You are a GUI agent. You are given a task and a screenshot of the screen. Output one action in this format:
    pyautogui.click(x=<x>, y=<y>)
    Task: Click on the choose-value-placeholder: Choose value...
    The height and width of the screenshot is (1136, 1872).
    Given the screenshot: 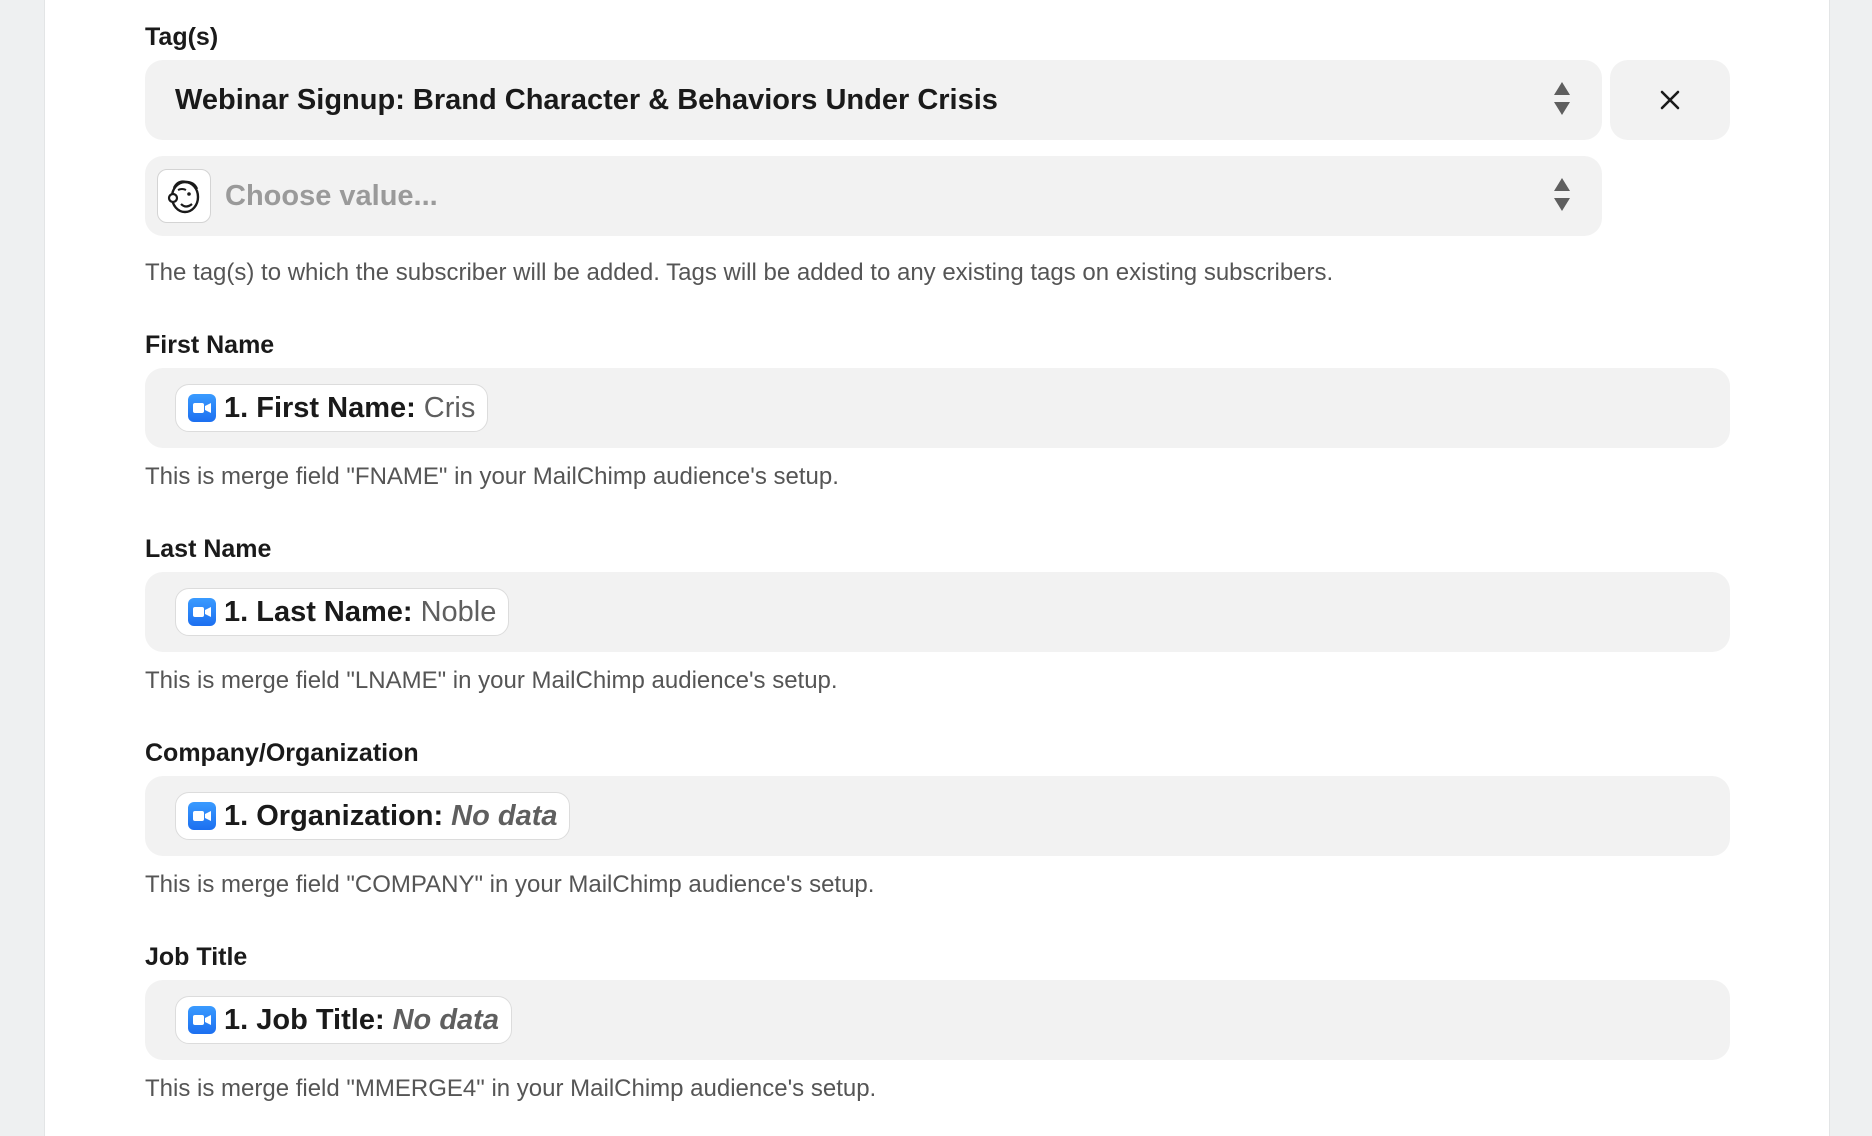 What is the action you would take?
    pyautogui.click(x=331, y=196)
    